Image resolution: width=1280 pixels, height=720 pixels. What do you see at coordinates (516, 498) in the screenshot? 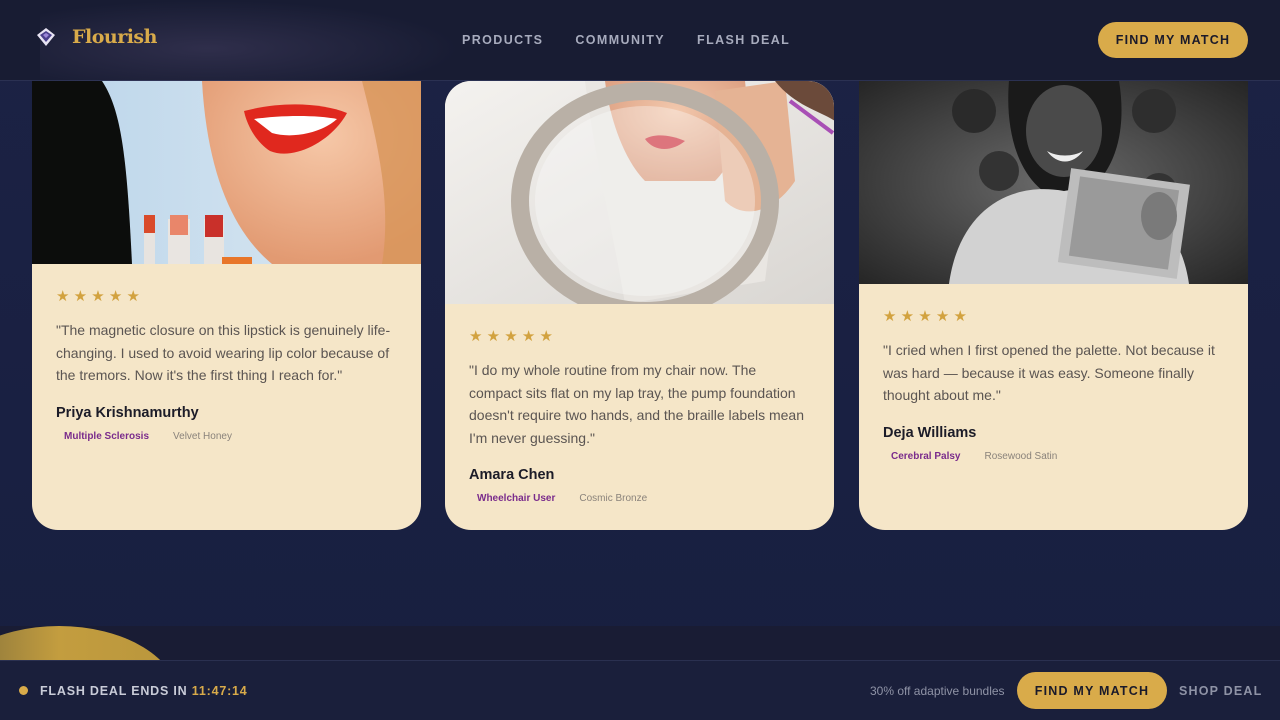
I see `condition-tag: Wheelchair User` at bounding box center [516, 498].